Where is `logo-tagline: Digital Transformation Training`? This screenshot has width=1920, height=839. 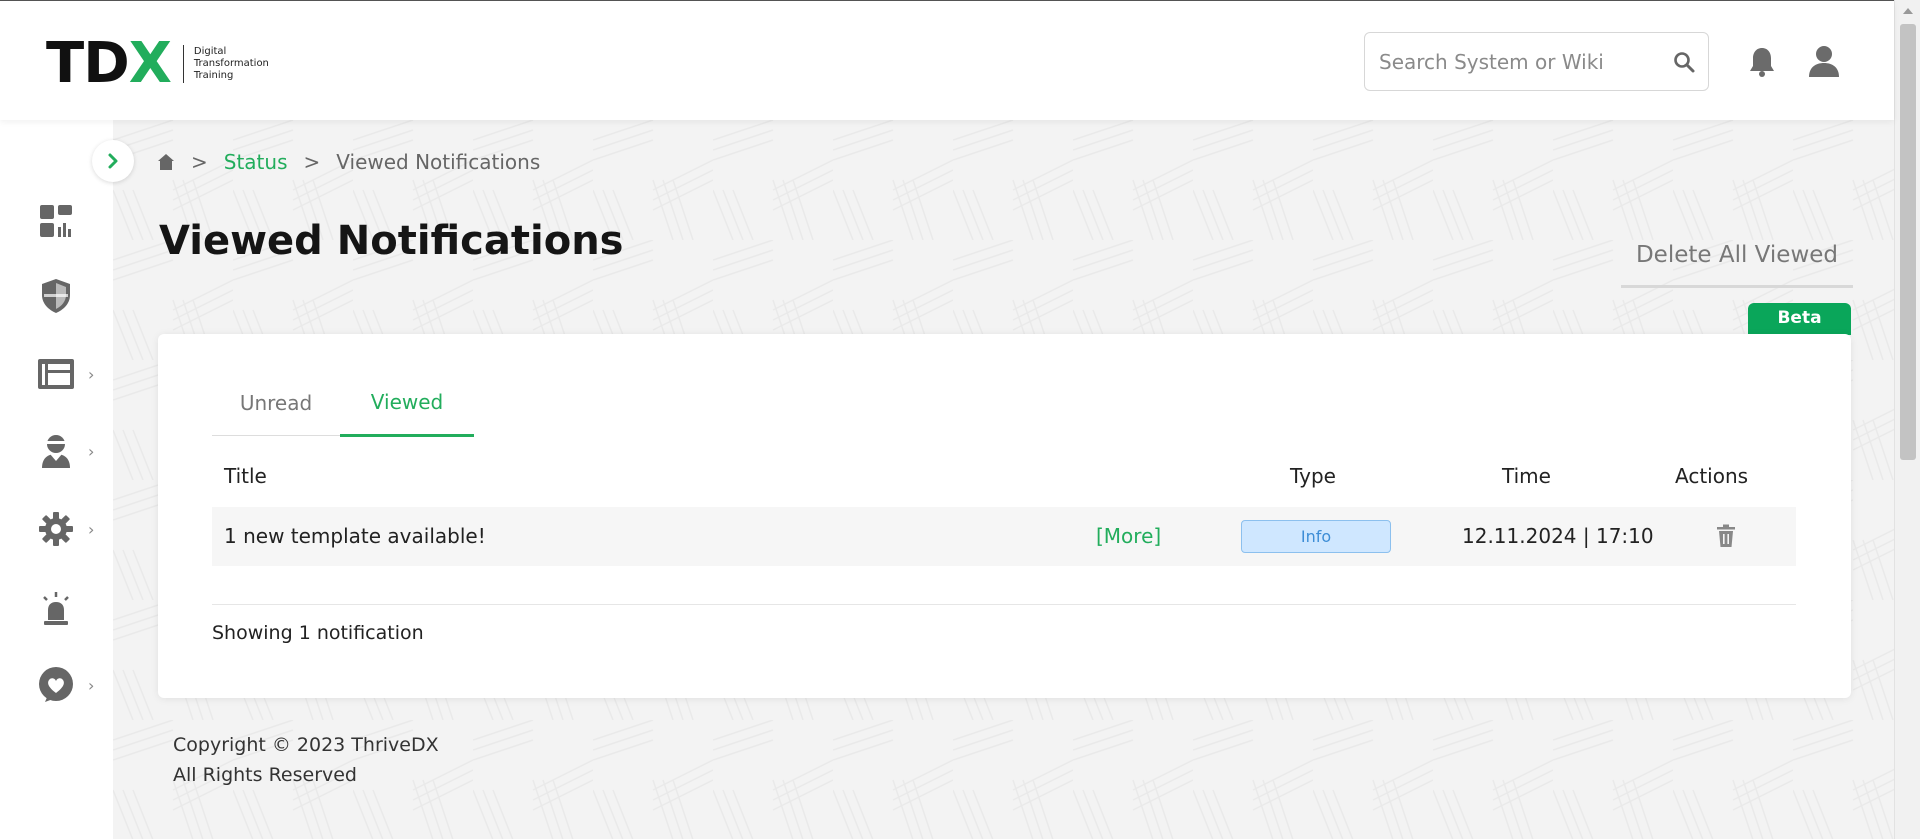 logo-tagline: Digital Transformation Training is located at coordinates (231, 63).